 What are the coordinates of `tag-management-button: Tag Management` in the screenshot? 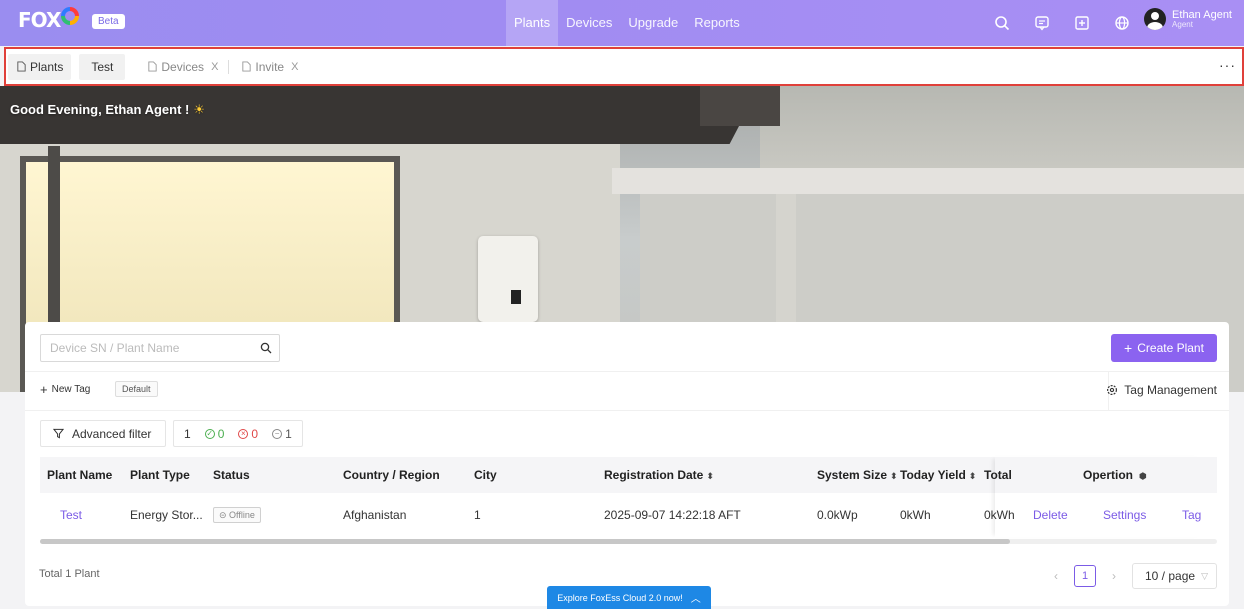 It's located at (1161, 390).